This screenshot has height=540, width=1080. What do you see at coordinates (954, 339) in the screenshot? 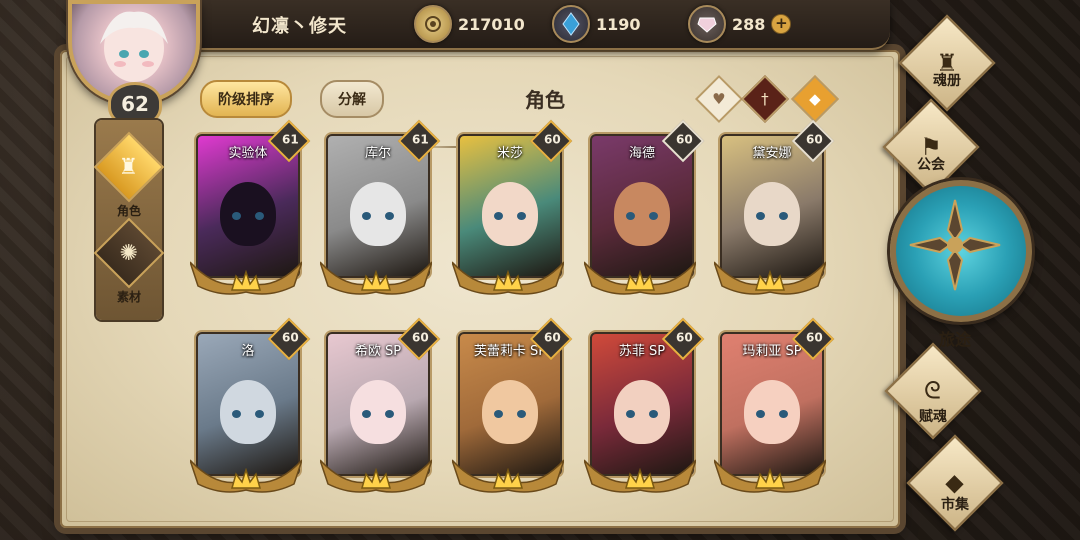
I see `nav-label: 旅途` at bounding box center [954, 339].